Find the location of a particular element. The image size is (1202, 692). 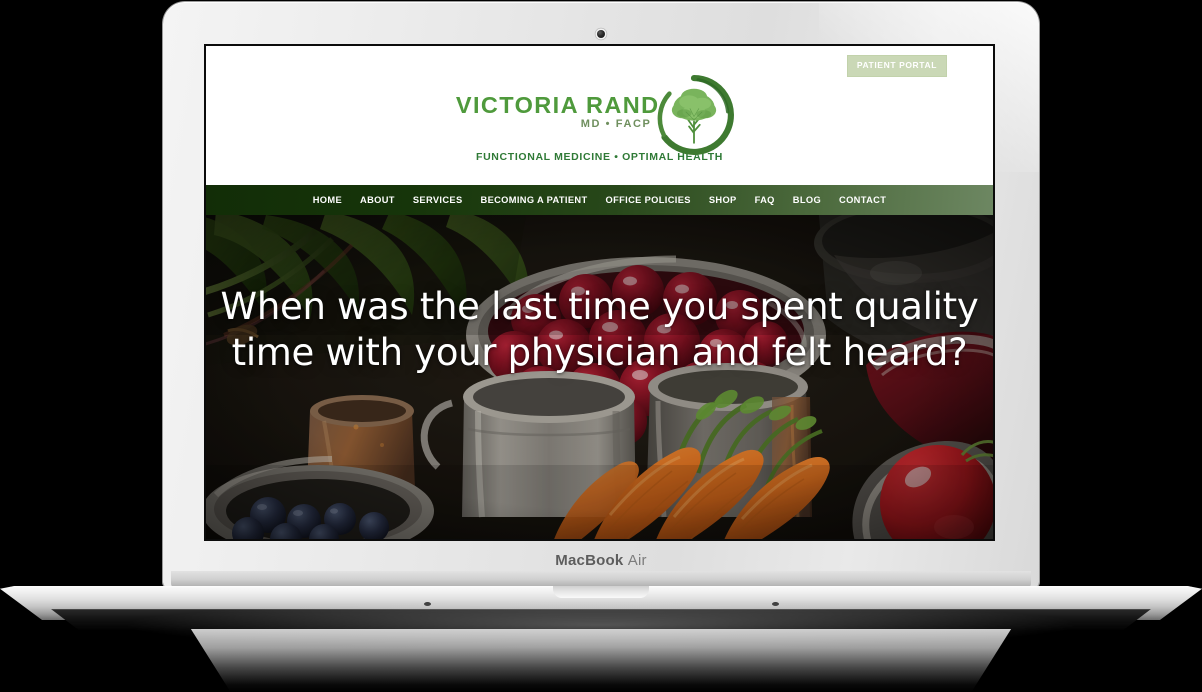

logo-main-row: VICTORIA RAND MD • FACP is located at coordinates (600, 113).